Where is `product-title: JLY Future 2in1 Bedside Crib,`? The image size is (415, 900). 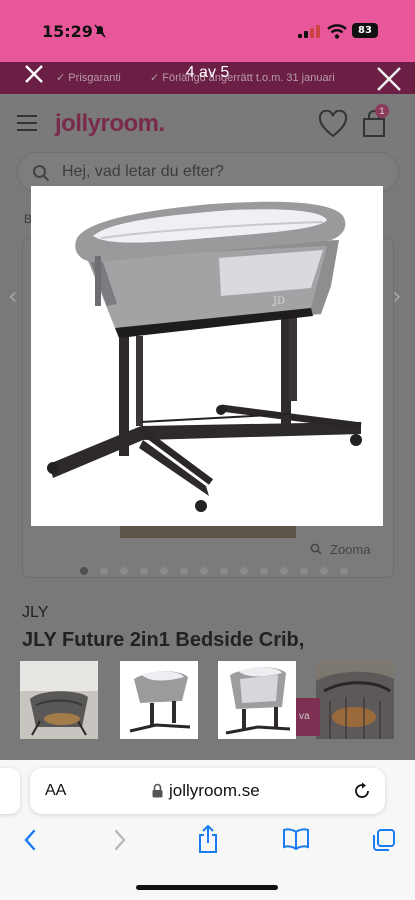
product-title: JLY Future 2in1 Bedside Crib, is located at coordinates (163, 640).